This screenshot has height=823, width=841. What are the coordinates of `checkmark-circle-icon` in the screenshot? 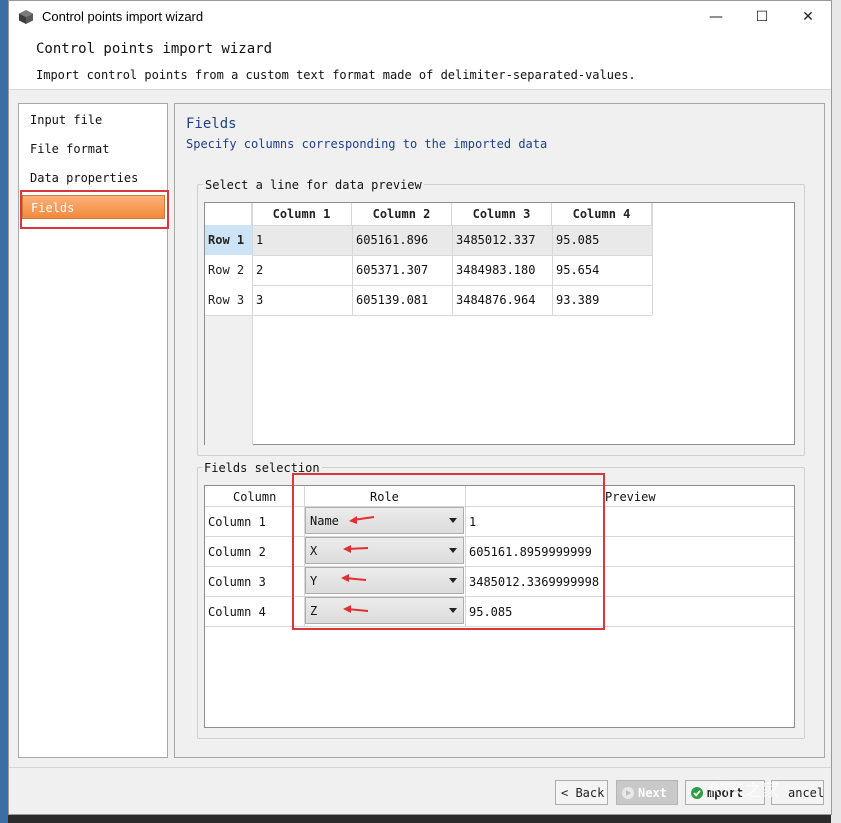 It's located at (697, 792).